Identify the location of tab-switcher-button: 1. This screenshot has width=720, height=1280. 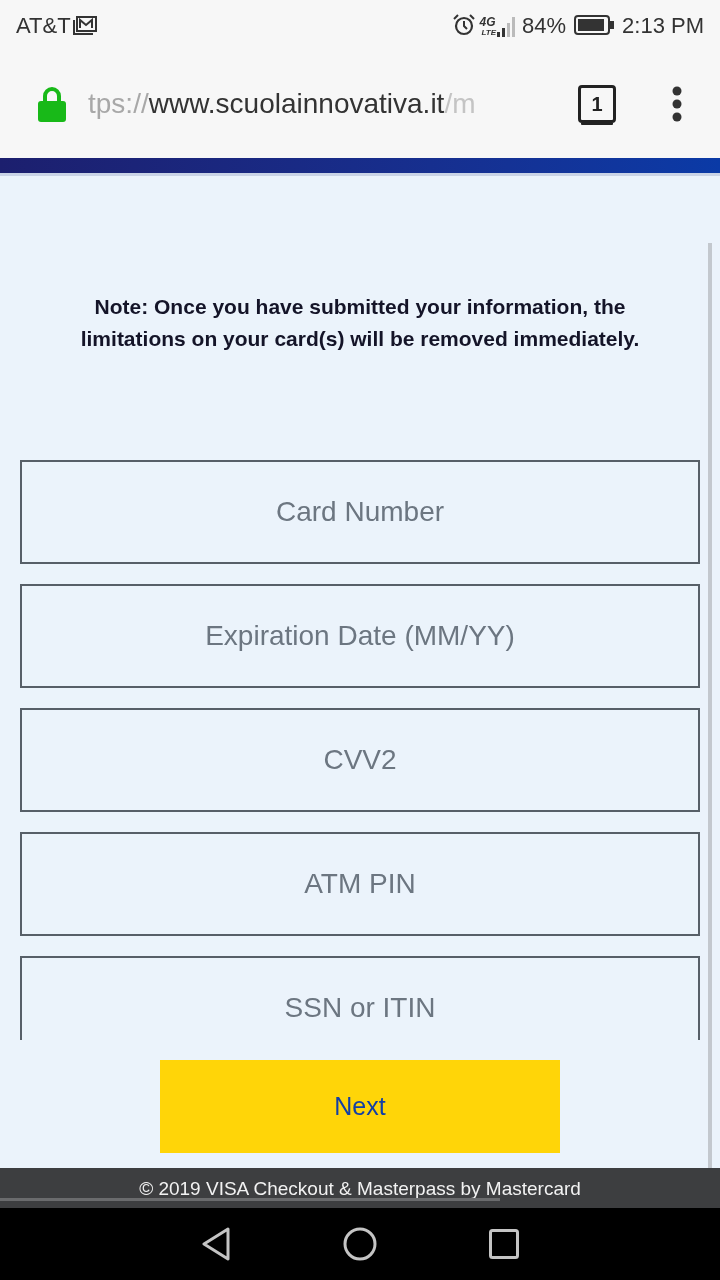
(597, 104).